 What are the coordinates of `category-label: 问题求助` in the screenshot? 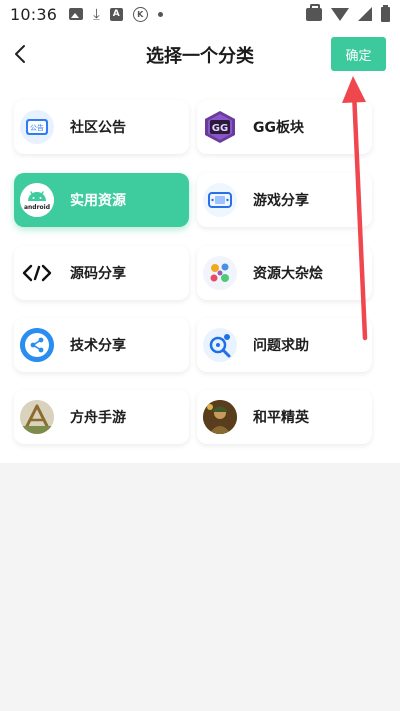 It's located at (281, 346).